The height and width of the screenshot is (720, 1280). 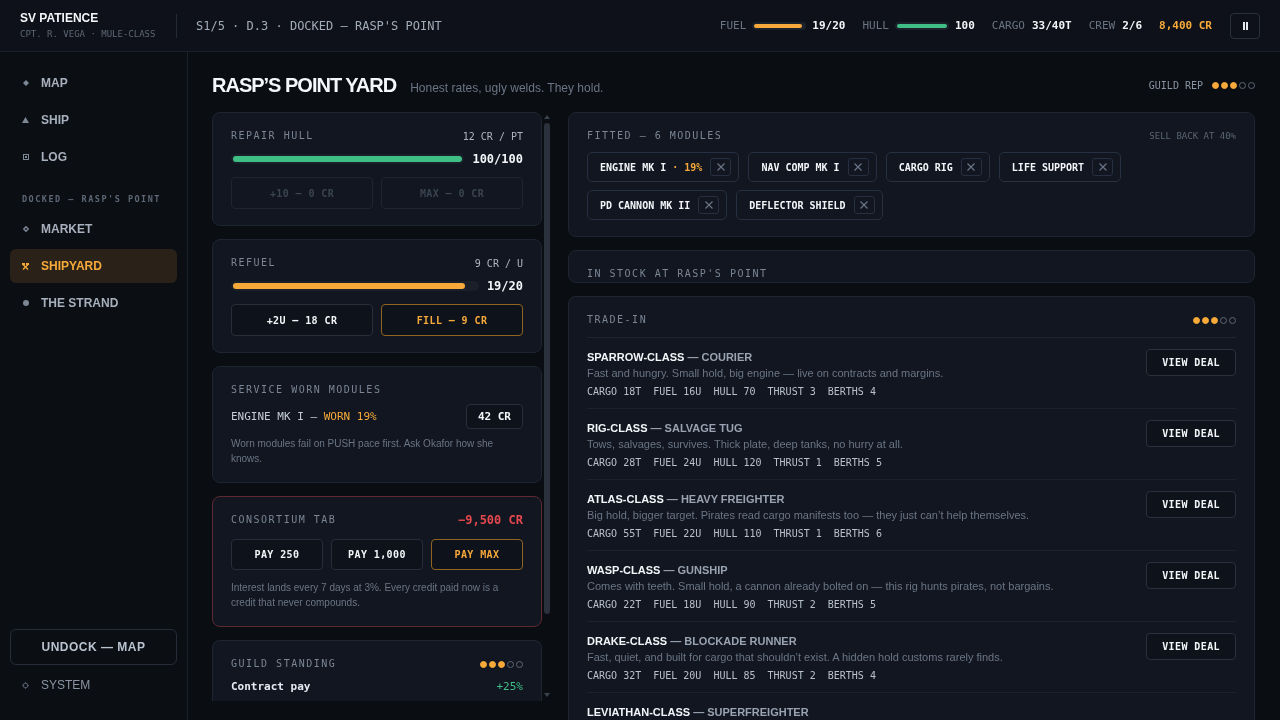 I want to click on ship-description: Tows, salvages, survives. Thick plate, deep tanks, no hurry at all., so click(x=745, y=444).